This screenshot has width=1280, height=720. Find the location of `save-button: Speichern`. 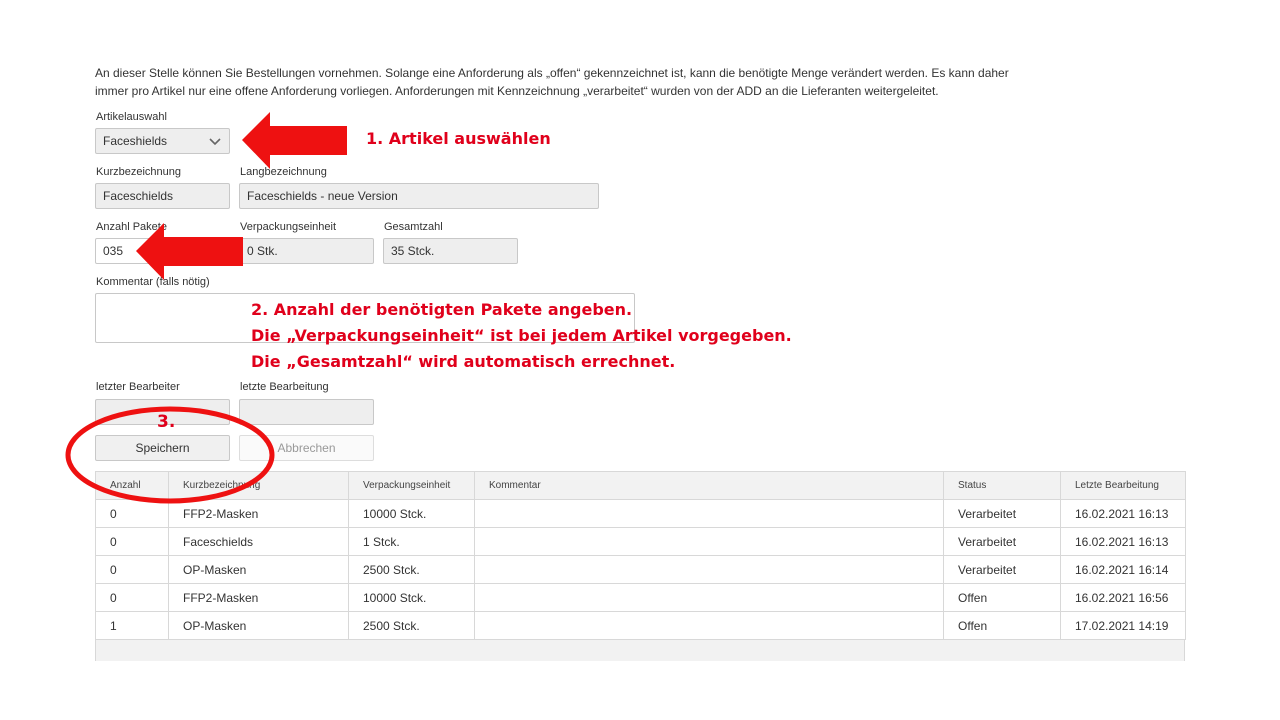

save-button: Speichern is located at coordinates (162, 448).